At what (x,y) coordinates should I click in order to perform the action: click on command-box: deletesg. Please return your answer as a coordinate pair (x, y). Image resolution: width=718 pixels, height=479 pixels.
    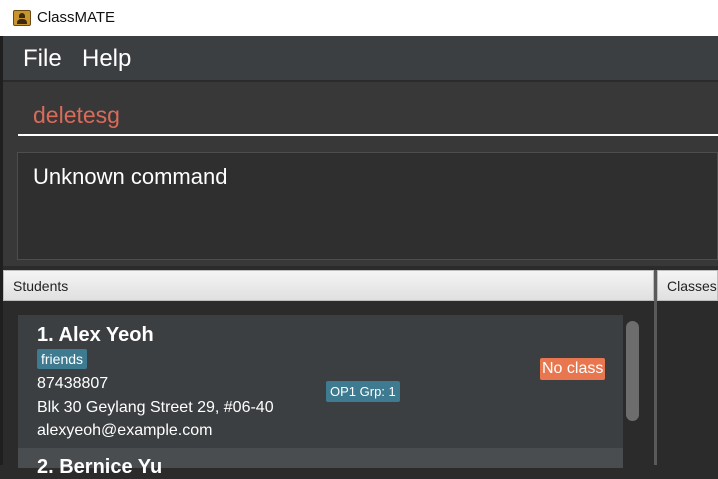
    Looking at the image, I should click on (360, 115).